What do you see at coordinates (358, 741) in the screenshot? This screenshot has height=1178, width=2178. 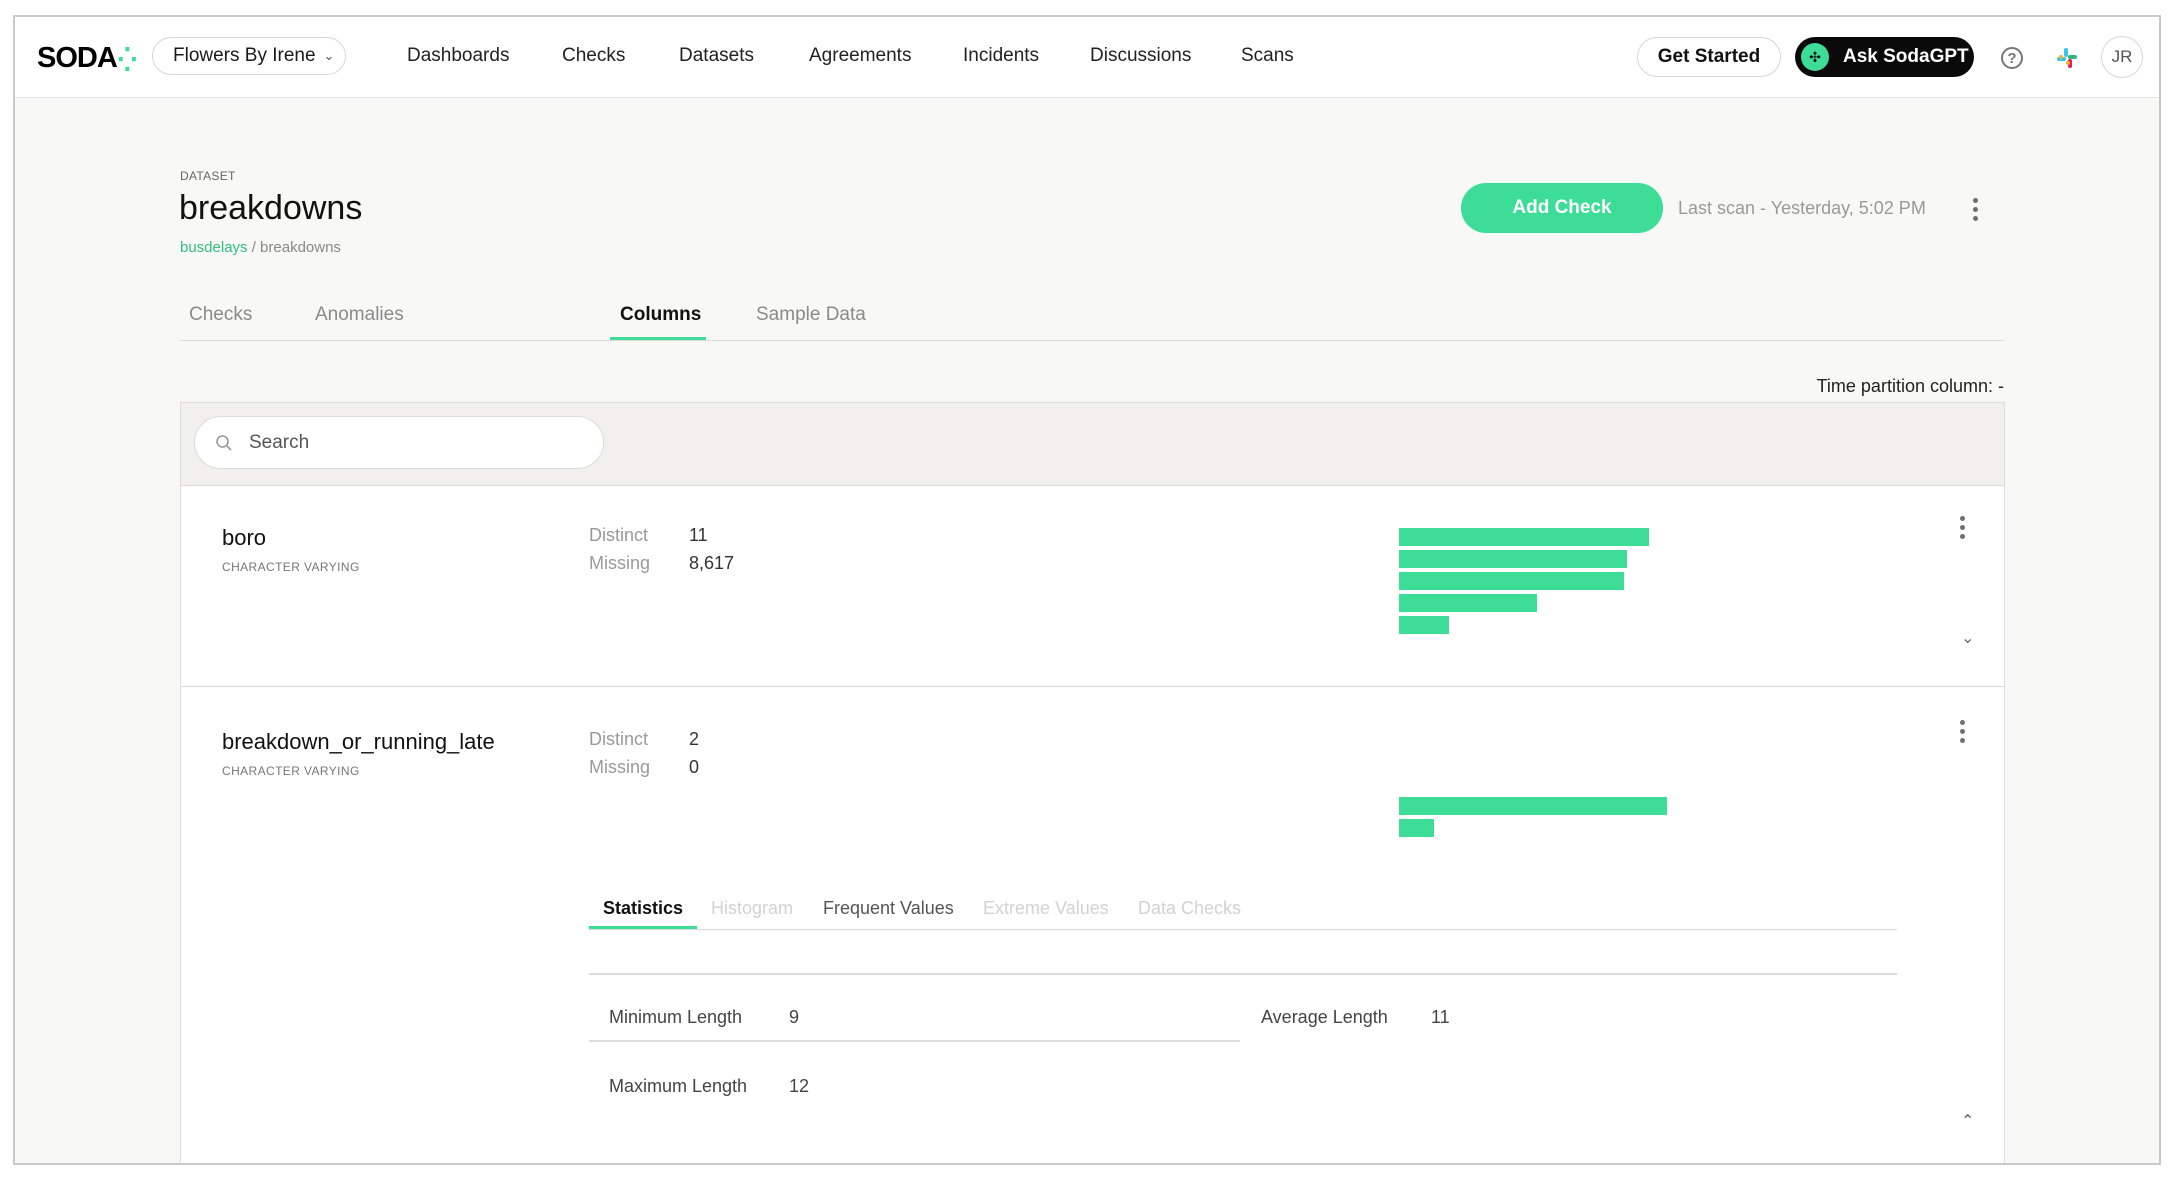 I see `column-name: breakdown_or_running_late` at bounding box center [358, 741].